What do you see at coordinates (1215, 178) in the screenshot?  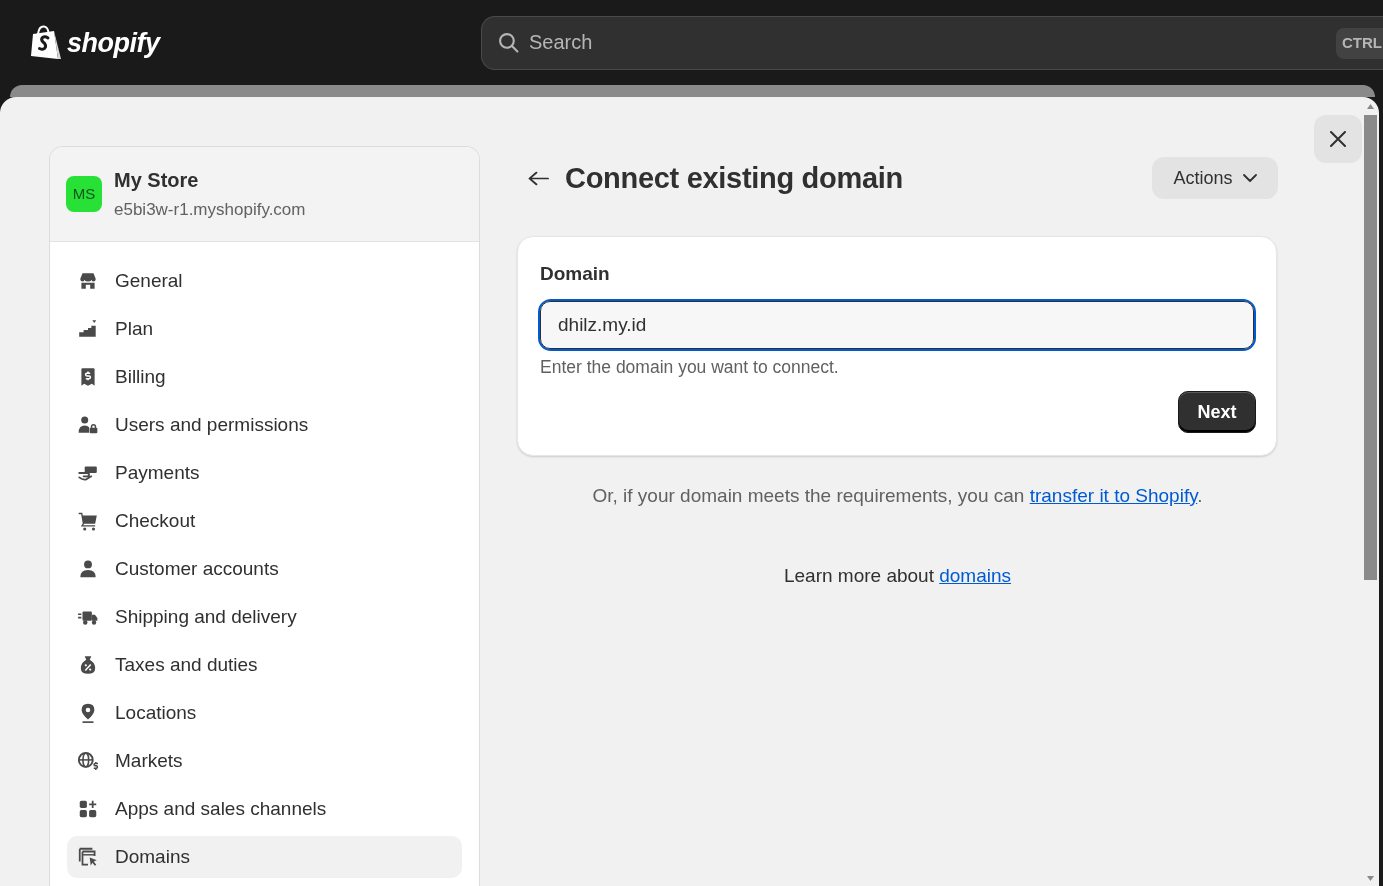 I see `actions-button: Actions` at bounding box center [1215, 178].